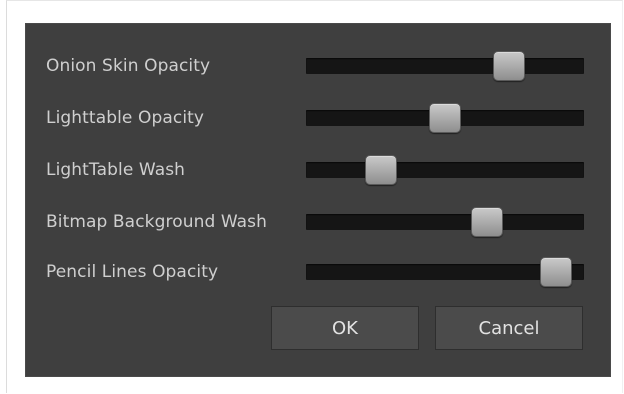 The image size is (624, 394). Describe the element at coordinates (445, 170) in the screenshot. I see `lighttable-wash-slider` at that location.